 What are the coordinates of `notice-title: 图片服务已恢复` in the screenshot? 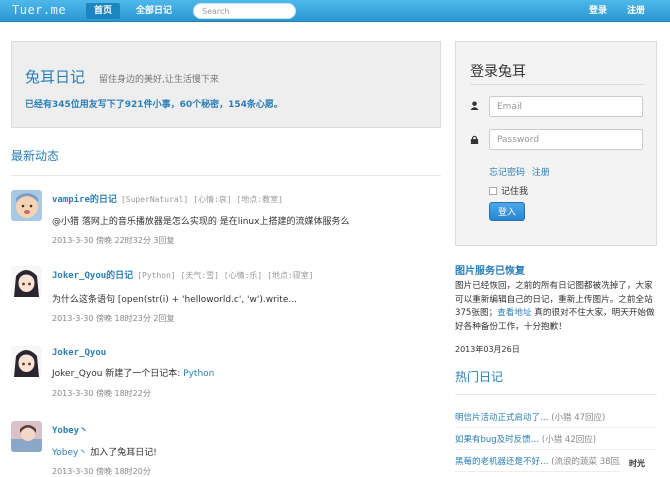 It's located at (490, 271).